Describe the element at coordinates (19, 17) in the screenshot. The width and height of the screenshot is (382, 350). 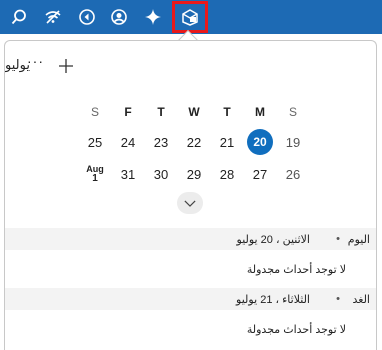
I see `search-icon` at that location.